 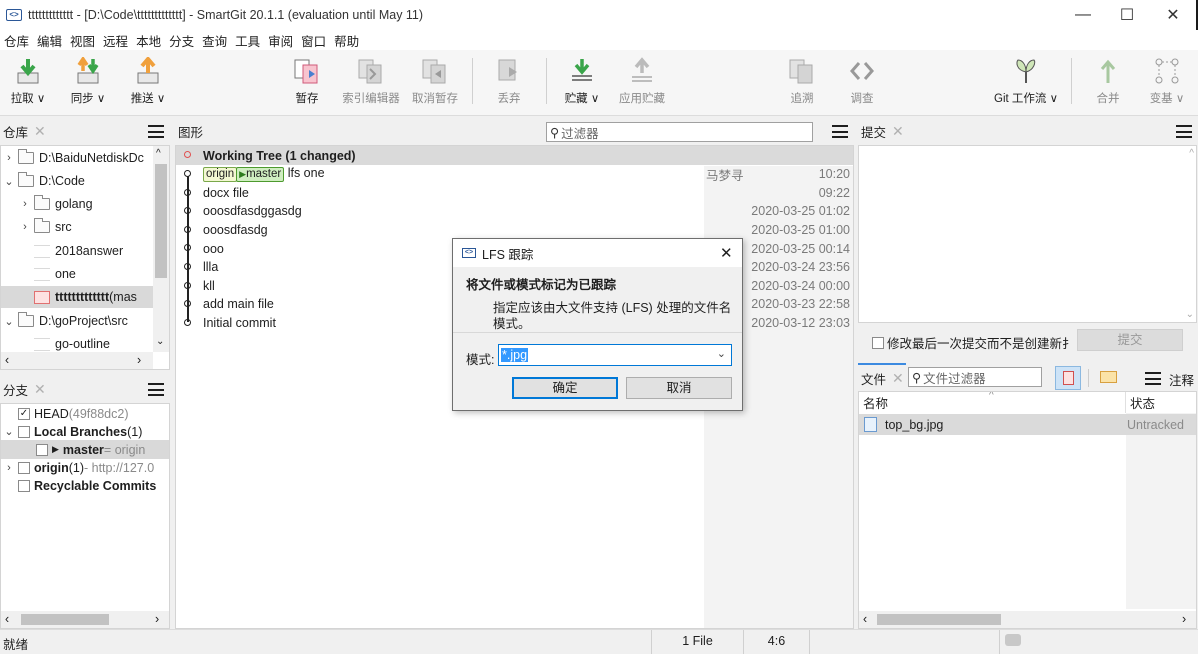 I want to click on branch-head: ✓ HEAD (49f88dc2), so click(x=90, y=413).